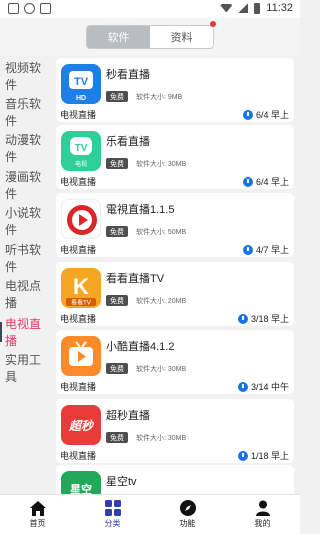 This screenshot has height=534, width=320. I want to click on app-name: 電視直播1.1.5, so click(140, 210).